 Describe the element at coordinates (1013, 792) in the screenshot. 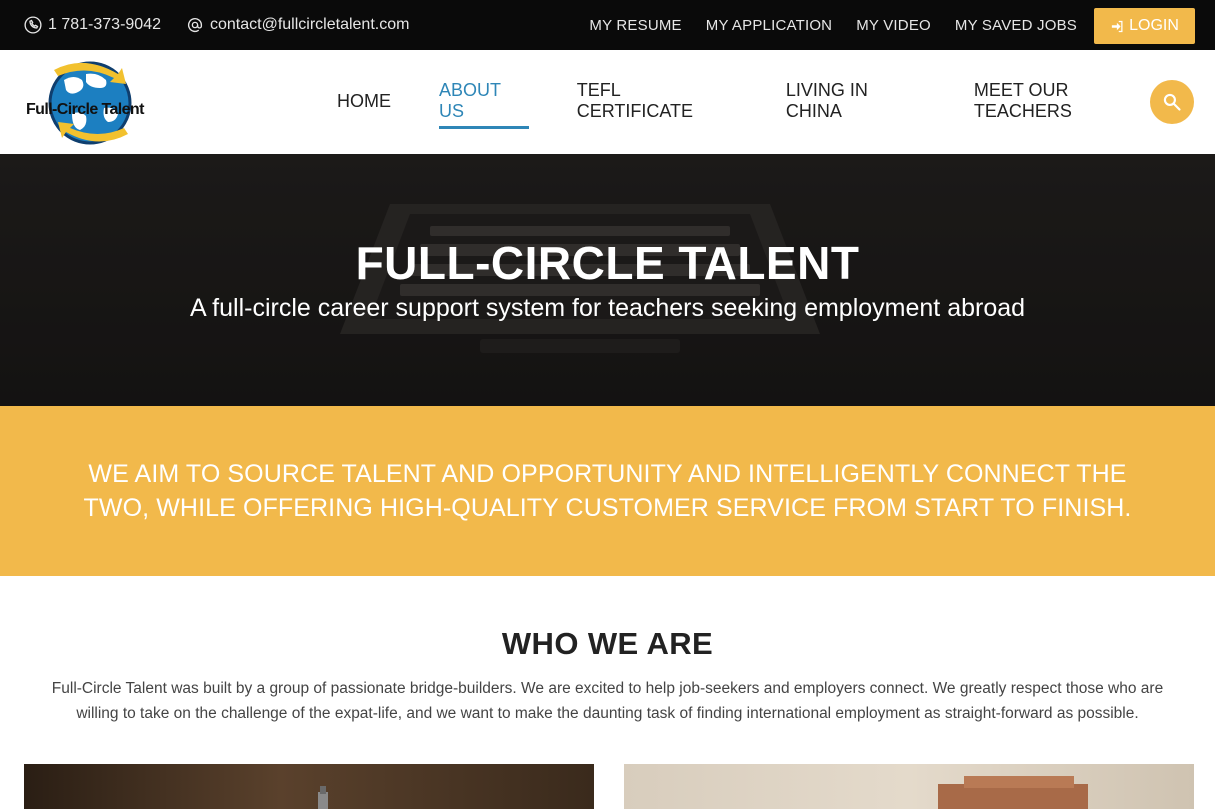

I see `books-image` at that location.